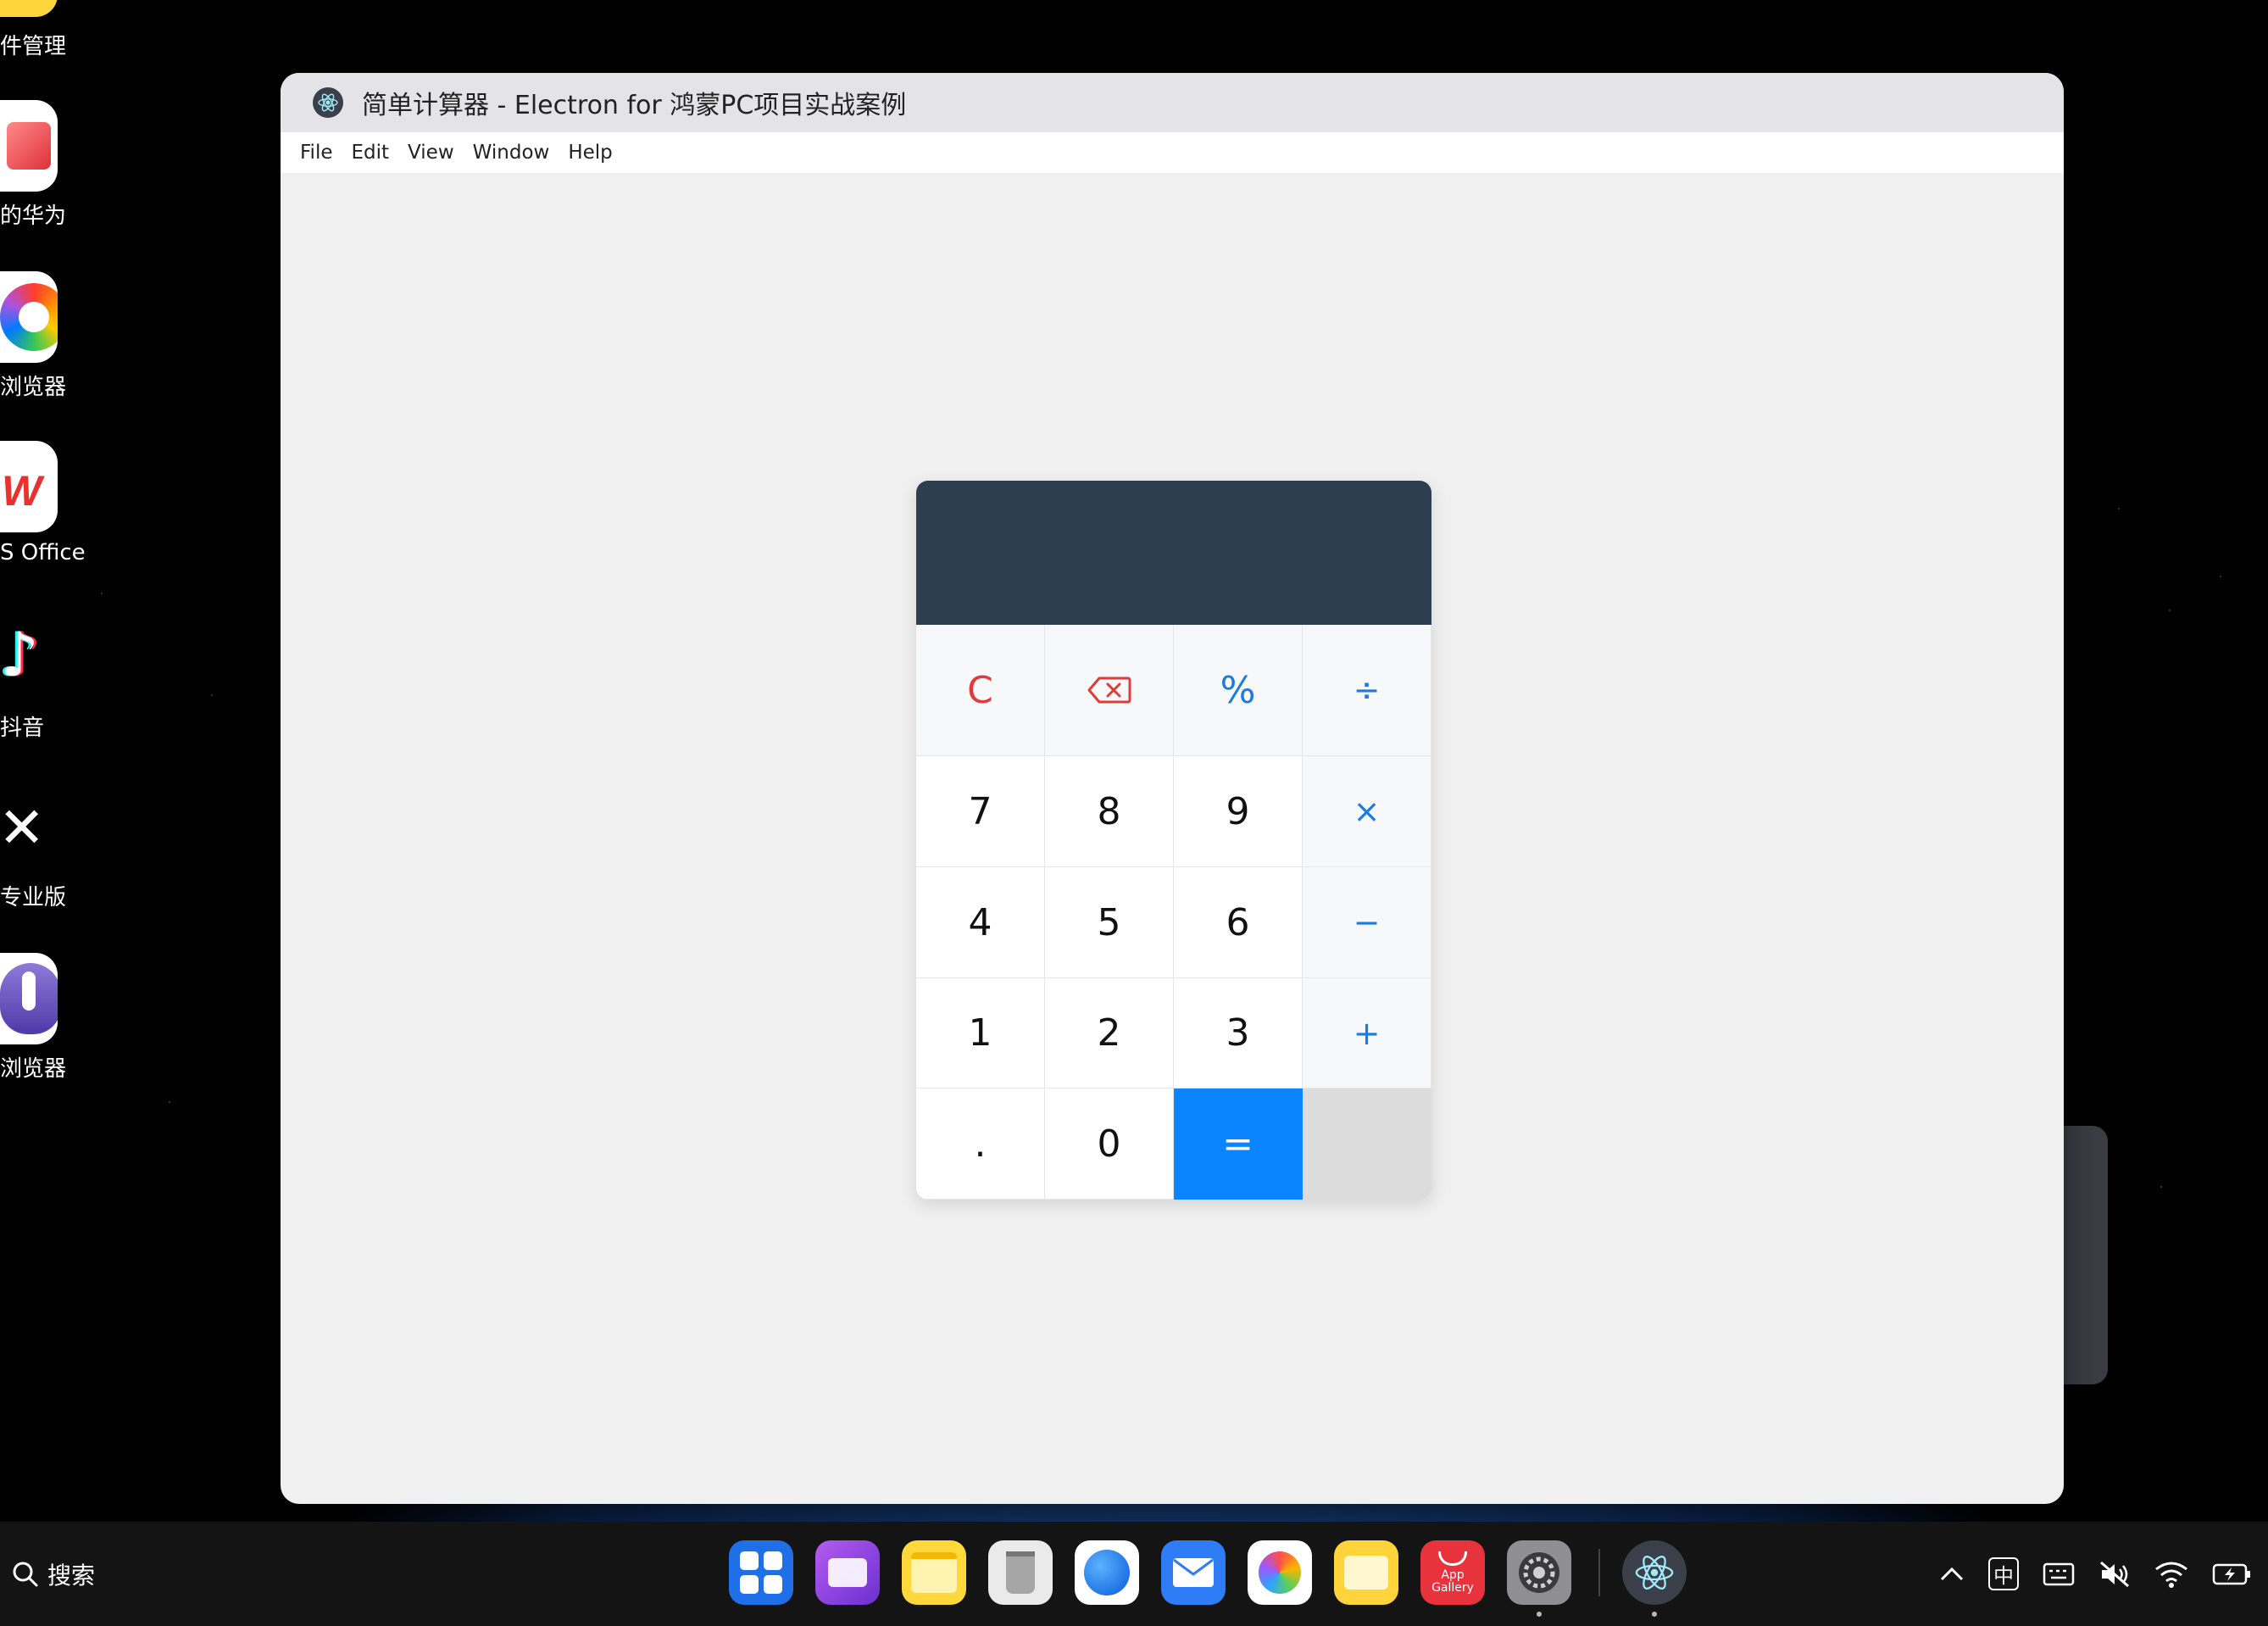 The image size is (2268, 1626). What do you see at coordinates (29, 656) in the screenshot?
I see `douyin-icon: ♪` at bounding box center [29, 656].